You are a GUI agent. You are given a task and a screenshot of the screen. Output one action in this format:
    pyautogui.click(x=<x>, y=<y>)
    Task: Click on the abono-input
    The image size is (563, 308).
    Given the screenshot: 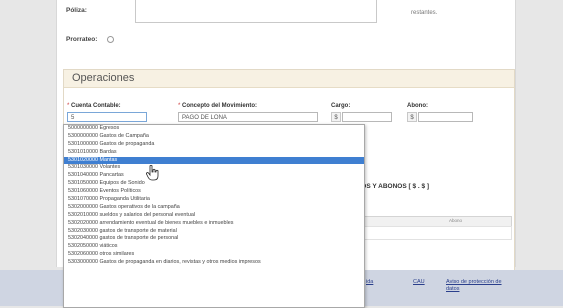 What is the action you would take?
    pyautogui.click(x=445, y=117)
    